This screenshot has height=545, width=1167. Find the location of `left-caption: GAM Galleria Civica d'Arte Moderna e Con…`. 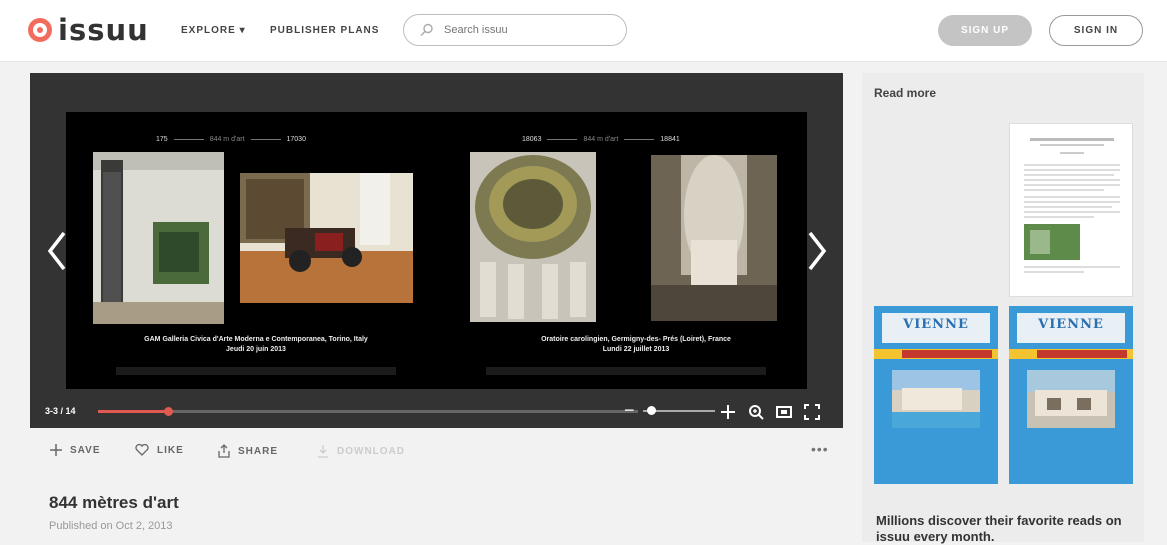

left-caption: GAM Galleria Civica d'Arte Moderna e Con… is located at coordinates (256, 345).